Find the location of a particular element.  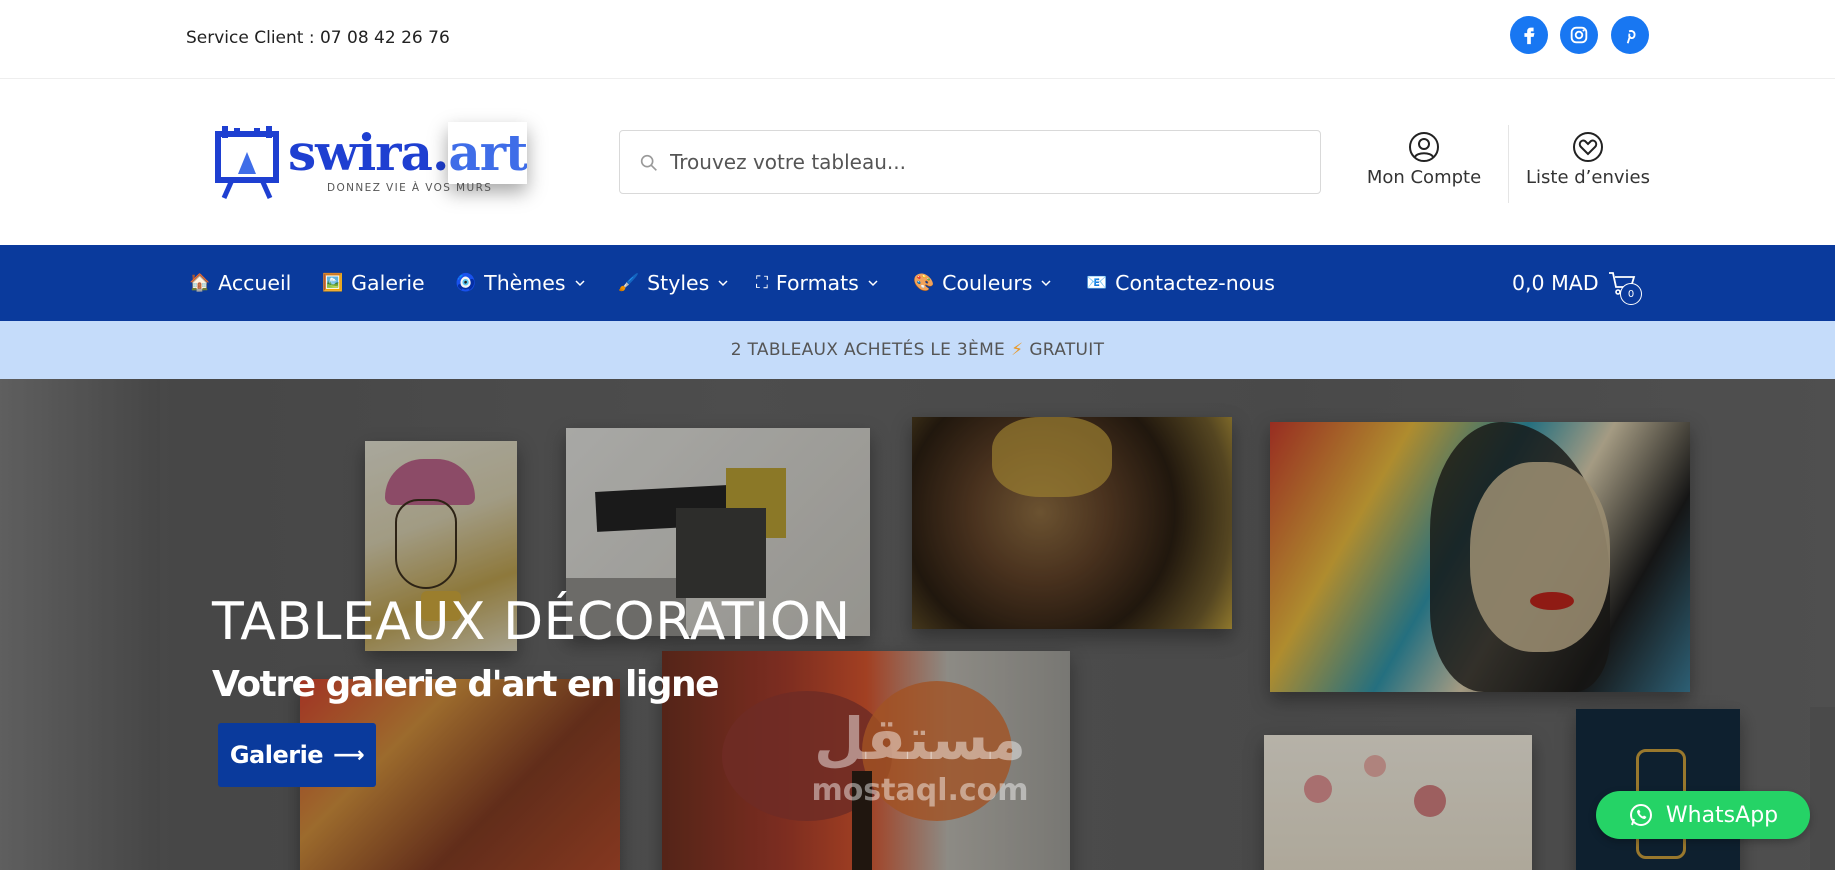

watermark-arabic: مستقل is located at coordinates (920, 739).